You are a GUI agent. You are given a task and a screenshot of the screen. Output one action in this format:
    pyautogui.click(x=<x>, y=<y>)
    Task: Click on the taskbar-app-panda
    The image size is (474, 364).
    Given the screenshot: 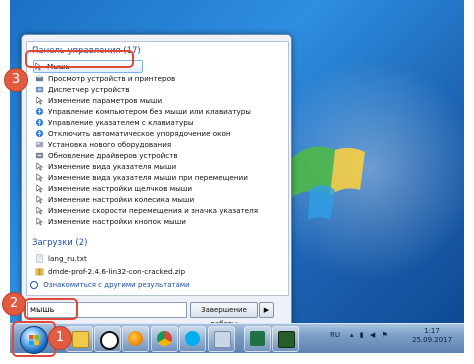 What is the action you would take?
    pyautogui.click(x=107, y=339)
    